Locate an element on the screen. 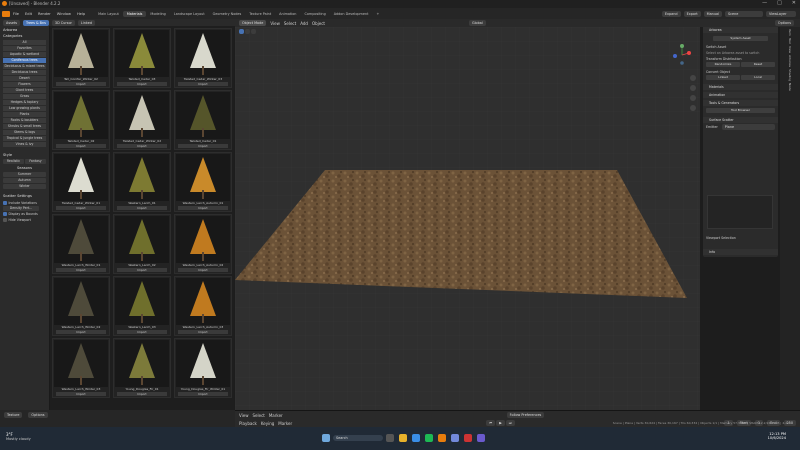 This screenshot has width=800, height=450. tab-modeling: Modeling is located at coordinates (157, 14).